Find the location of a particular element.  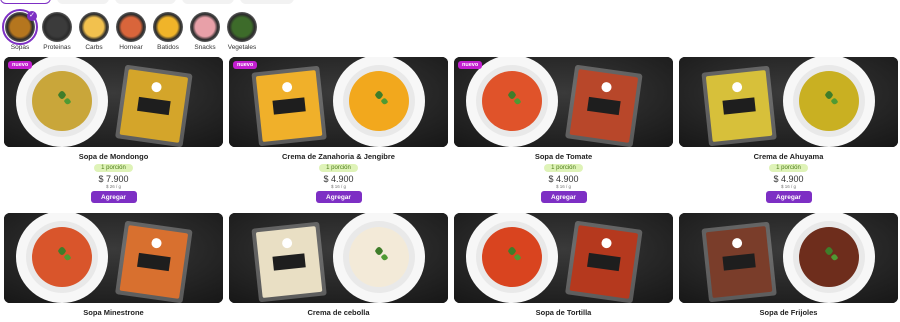

product-name: Sopa de Frijoles is located at coordinates (788, 312).